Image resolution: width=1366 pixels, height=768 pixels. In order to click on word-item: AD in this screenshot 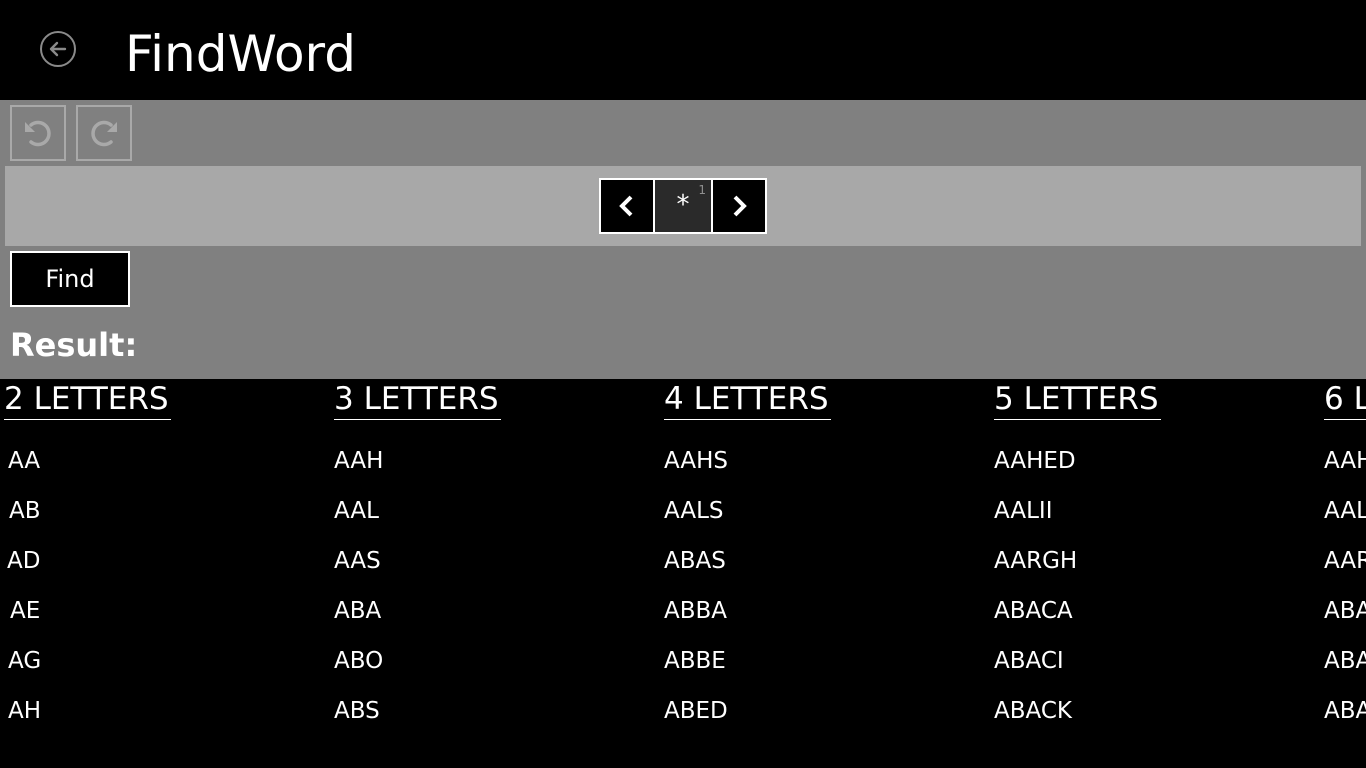, I will do `click(23, 561)`.